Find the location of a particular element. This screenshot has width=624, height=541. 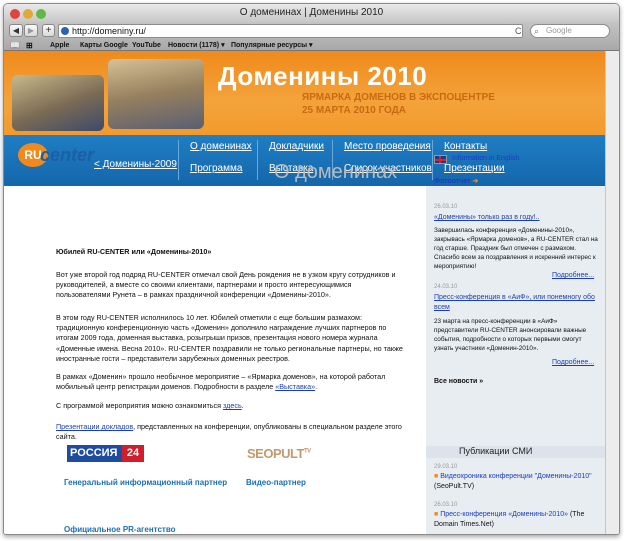

video-partner-label: Видео-партнер is located at coordinates (276, 482).